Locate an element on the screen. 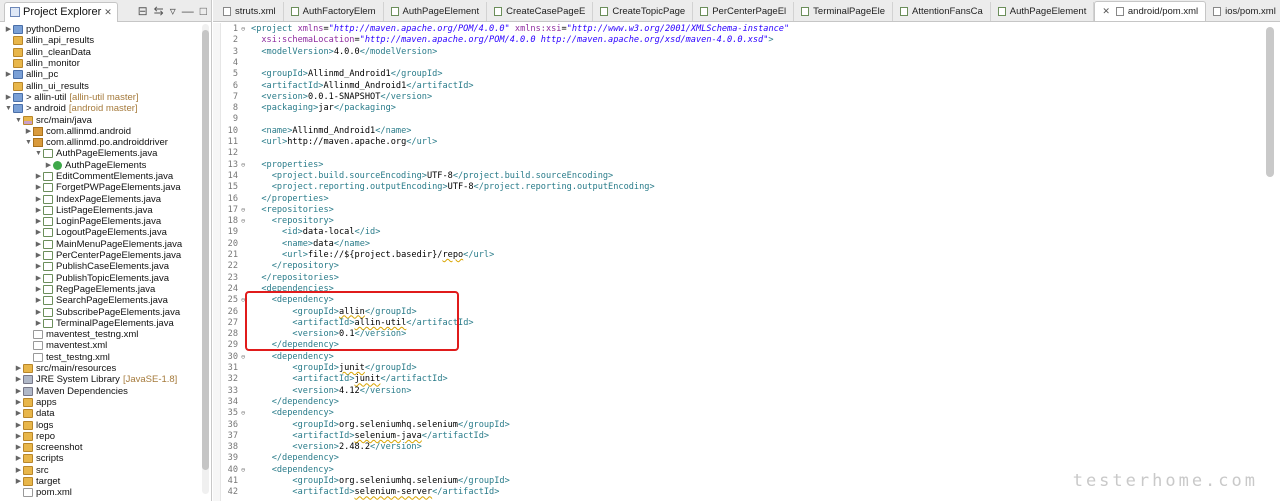 The image size is (1280, 501). code-line: 34 </dependency> is located at coordinates (733, 402).